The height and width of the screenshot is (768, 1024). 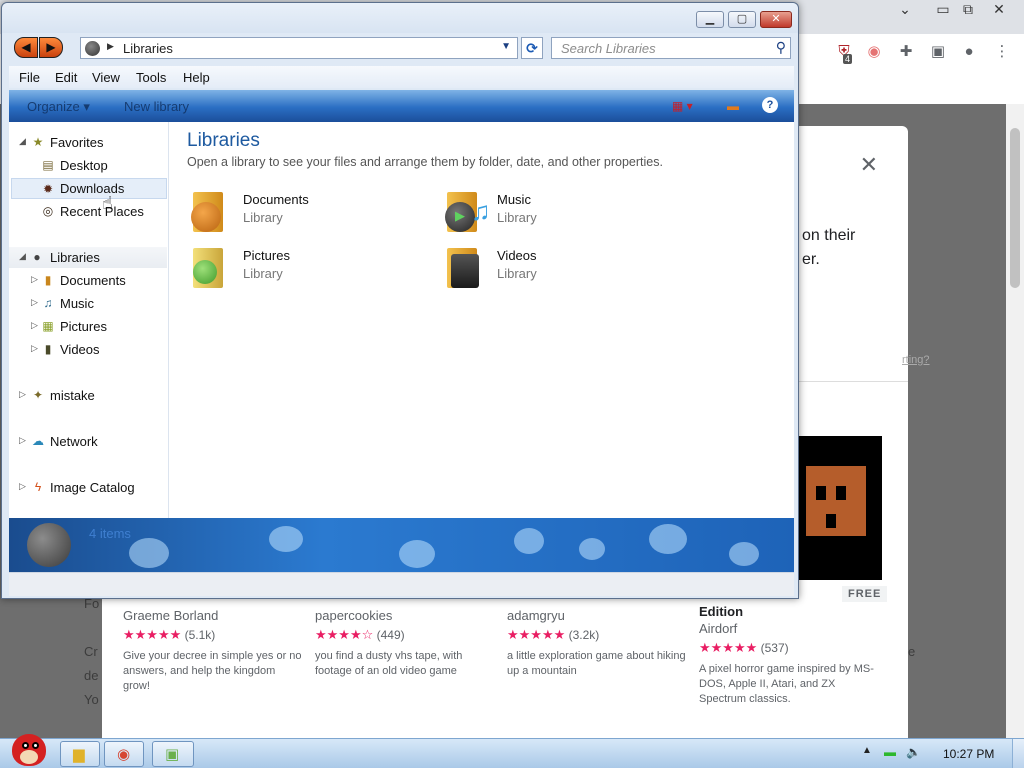 I want to click on bird-eye, so click(x=25, y=745).